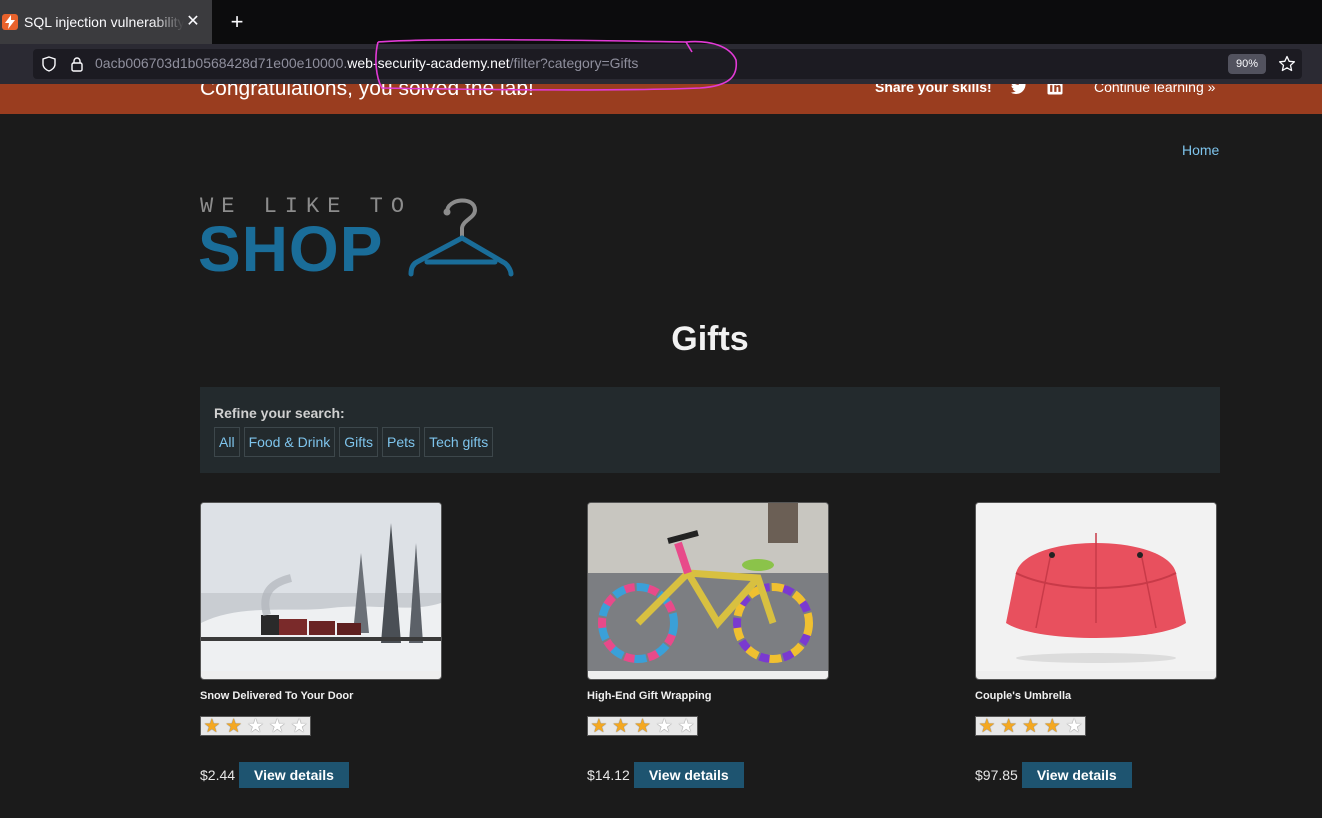 The height and width of the screenshot is (818, 1322). Describe the element at coordinates (1096, 591) in the screenshot. I see `product-image-couples-umbrella` at that location.